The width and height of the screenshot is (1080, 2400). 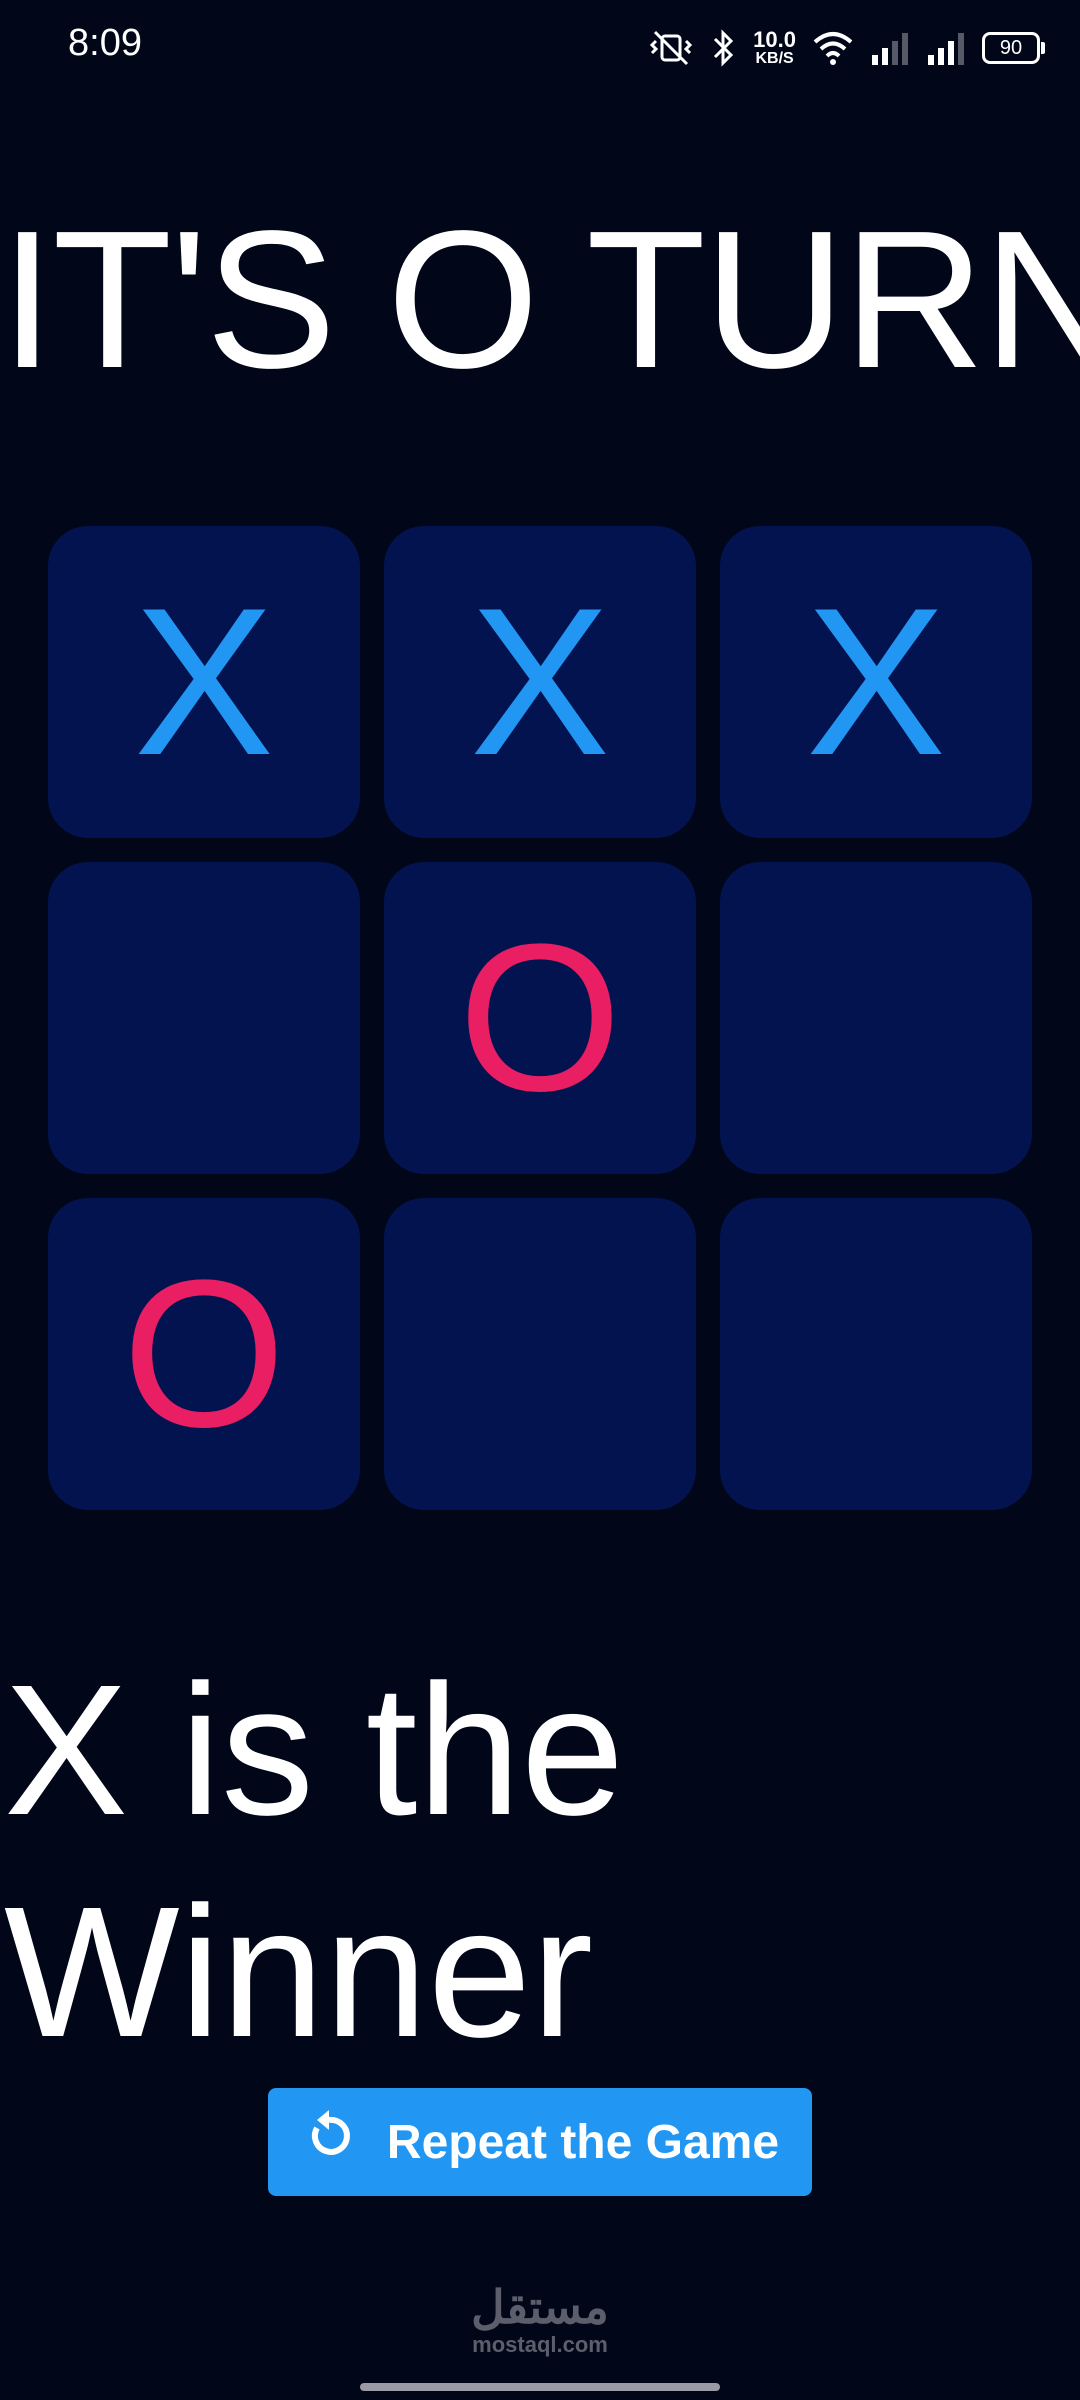 I want to click on vibrate-off-icon, so click(x=671, y=48).